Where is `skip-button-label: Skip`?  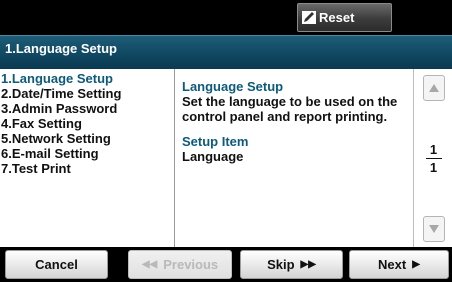 skip-button-label: Skip is located at coordinates (281, 264).